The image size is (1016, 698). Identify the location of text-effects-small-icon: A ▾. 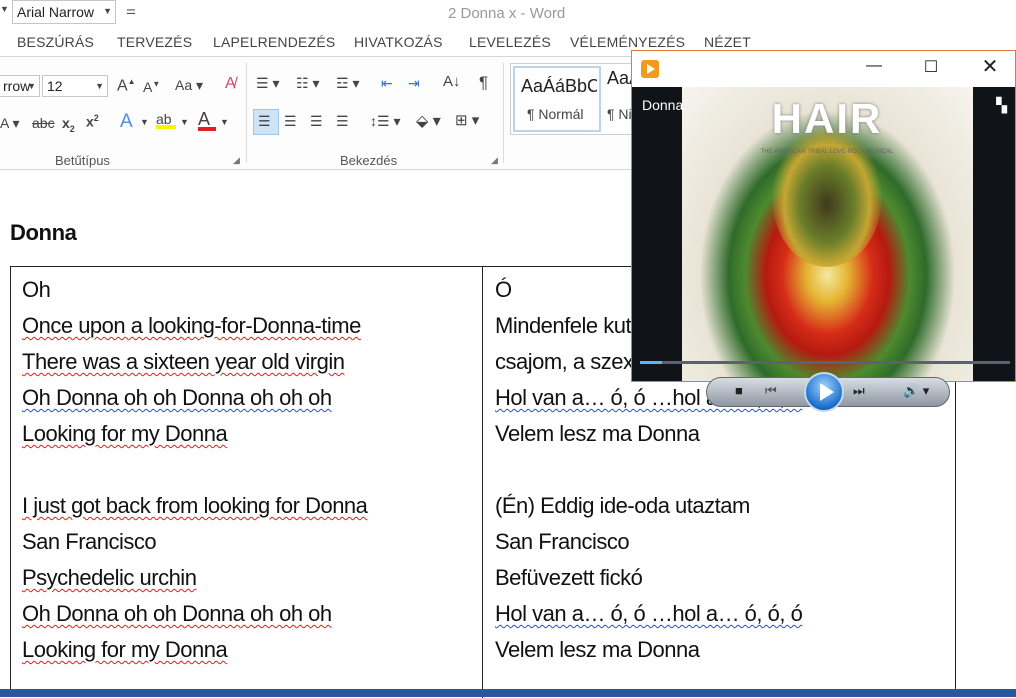
(9, 123).